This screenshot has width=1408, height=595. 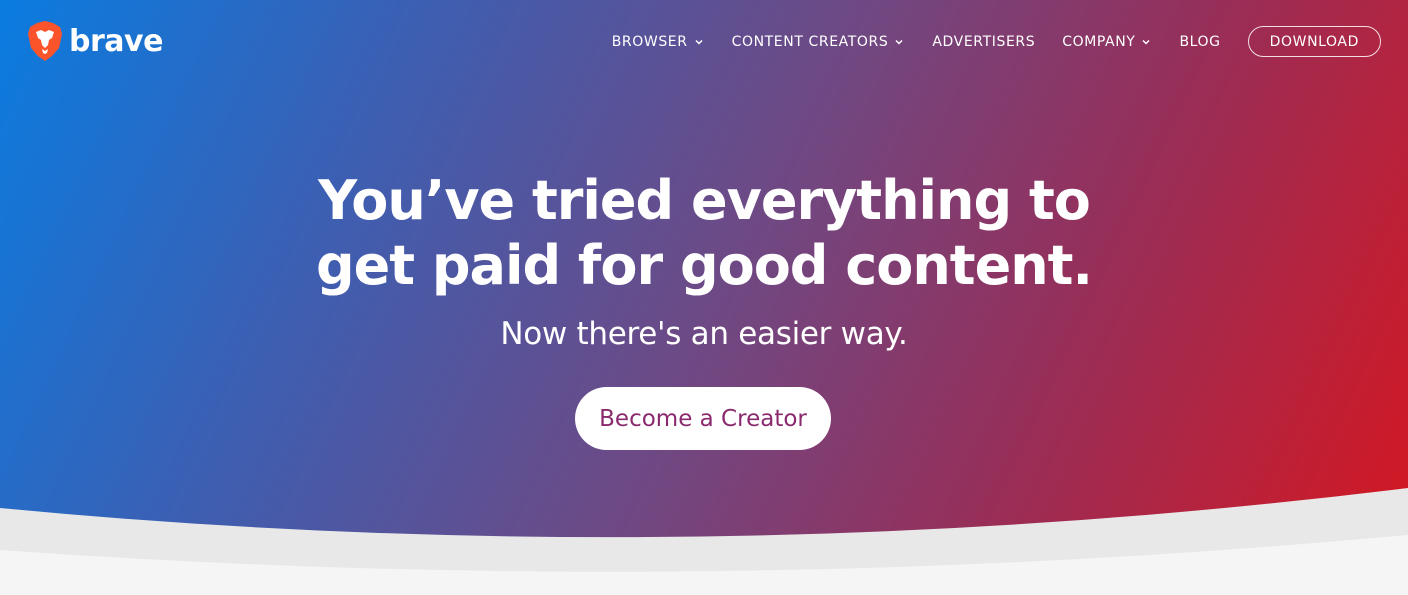 I want to click on nav-item-browser: BROWSER, so click(x=658, y=42).